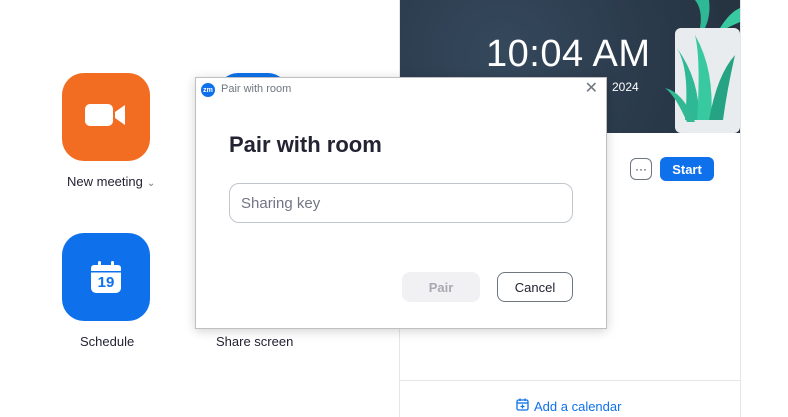  What do you see at coordinates (522, 406) in the screenshot?
I see `calendar-add-icon` at bounding box center [522, 406].